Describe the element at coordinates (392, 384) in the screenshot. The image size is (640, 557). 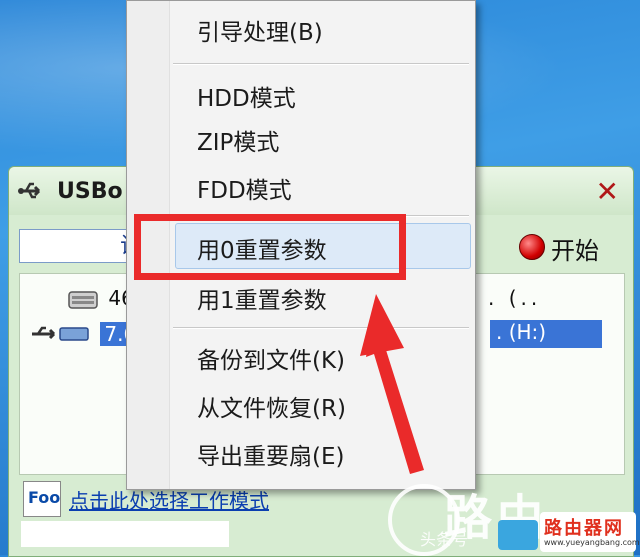
I see `annotation-arrow` at that location.